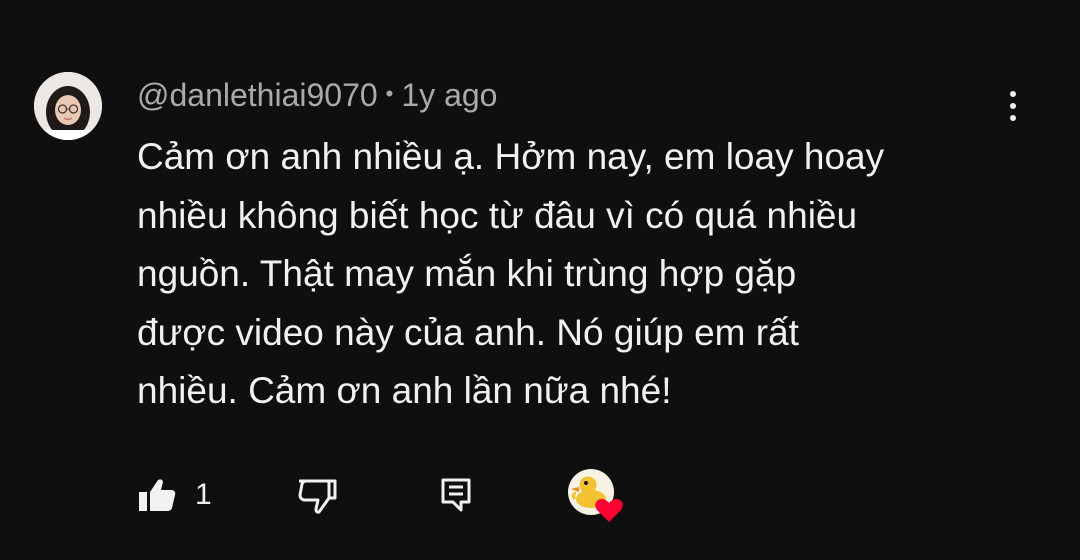  I want to click on like-button: 1, so click(174, 495).